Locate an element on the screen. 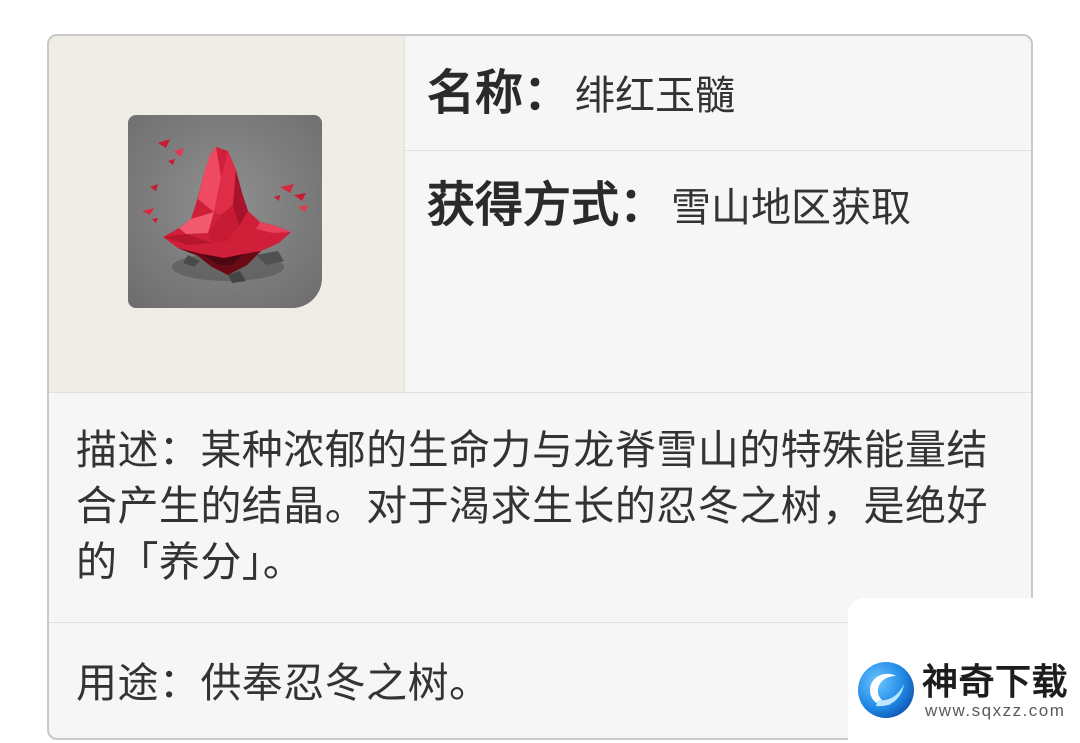 The height and width of the screenshot is (743, 1080). name-value: 绯红玉髓 is located at coordinates (655, 96).